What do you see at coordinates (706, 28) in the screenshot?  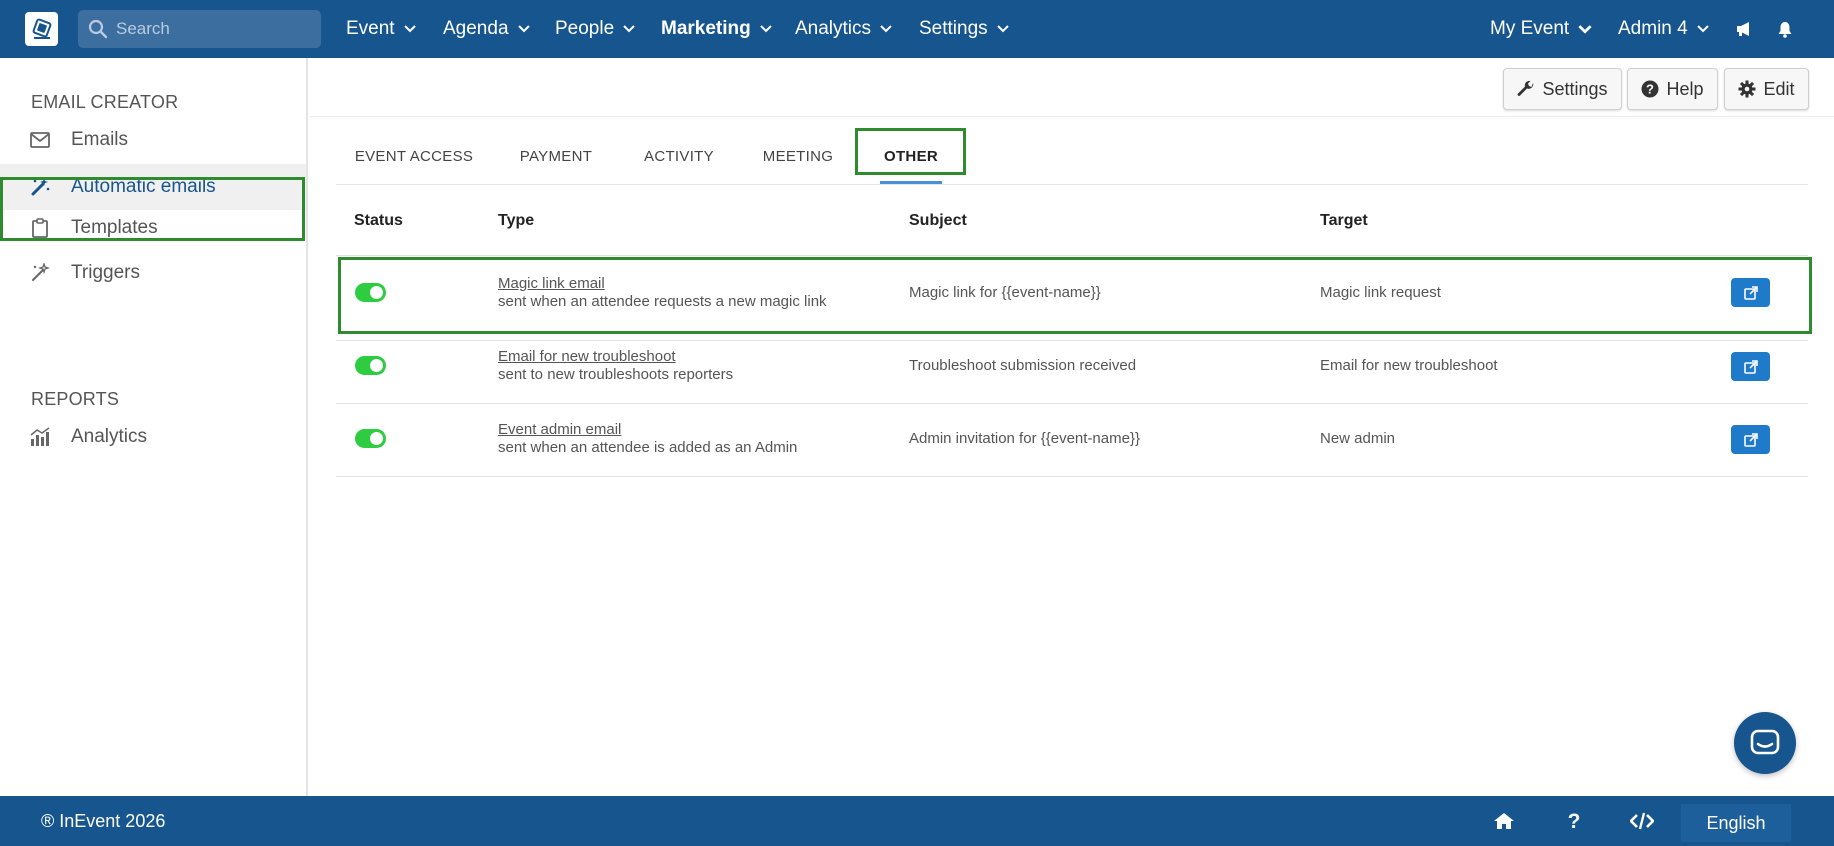 I see `nav-marketing-label: Marketing` at bounding box center [706, 28].